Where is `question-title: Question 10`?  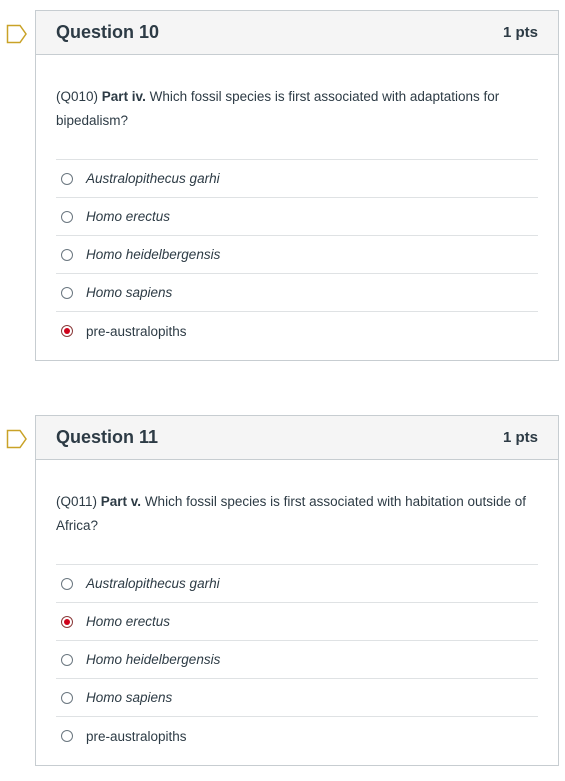
question-title: Question 10 is located at coordinates (108, 32).